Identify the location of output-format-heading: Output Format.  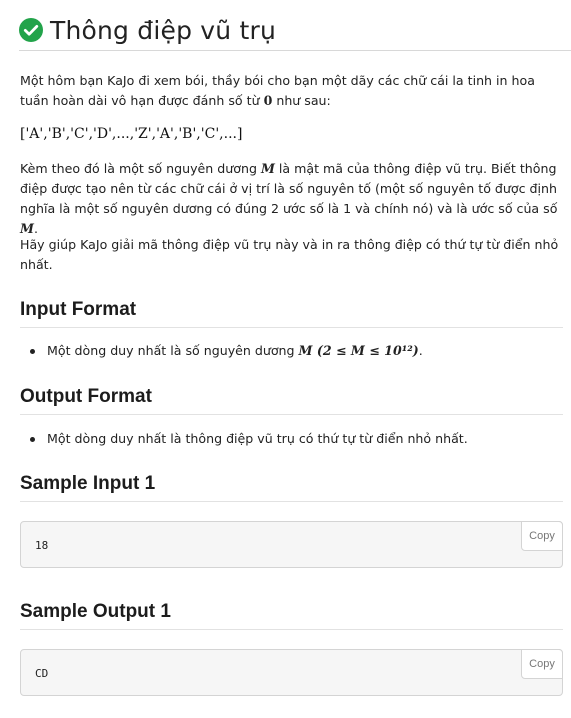
(291, 400).